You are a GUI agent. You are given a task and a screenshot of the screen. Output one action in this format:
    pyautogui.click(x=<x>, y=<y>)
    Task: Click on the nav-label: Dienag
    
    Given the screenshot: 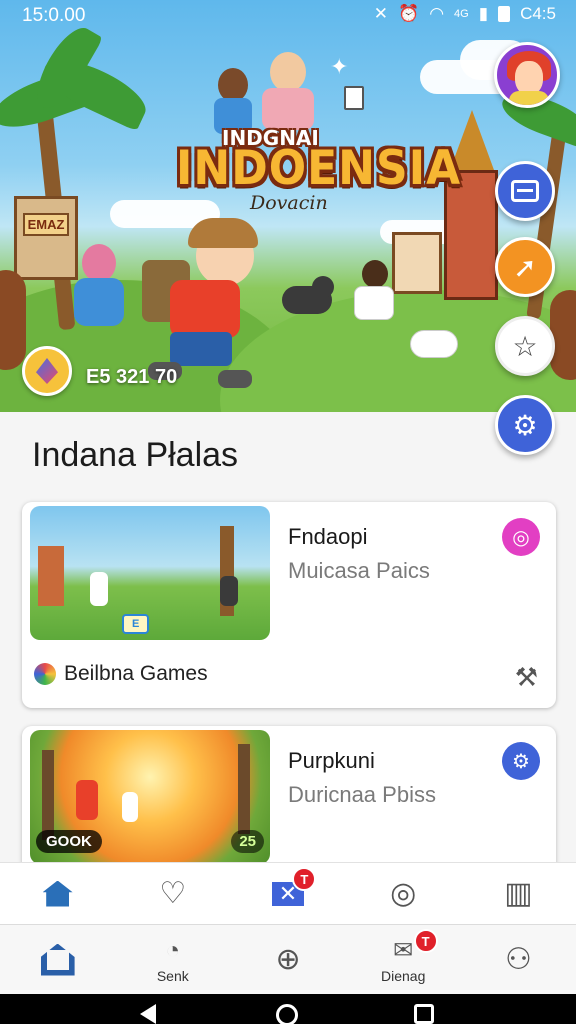 What is the action you would take?
    pyautogui.click(x=403, y=976)
    